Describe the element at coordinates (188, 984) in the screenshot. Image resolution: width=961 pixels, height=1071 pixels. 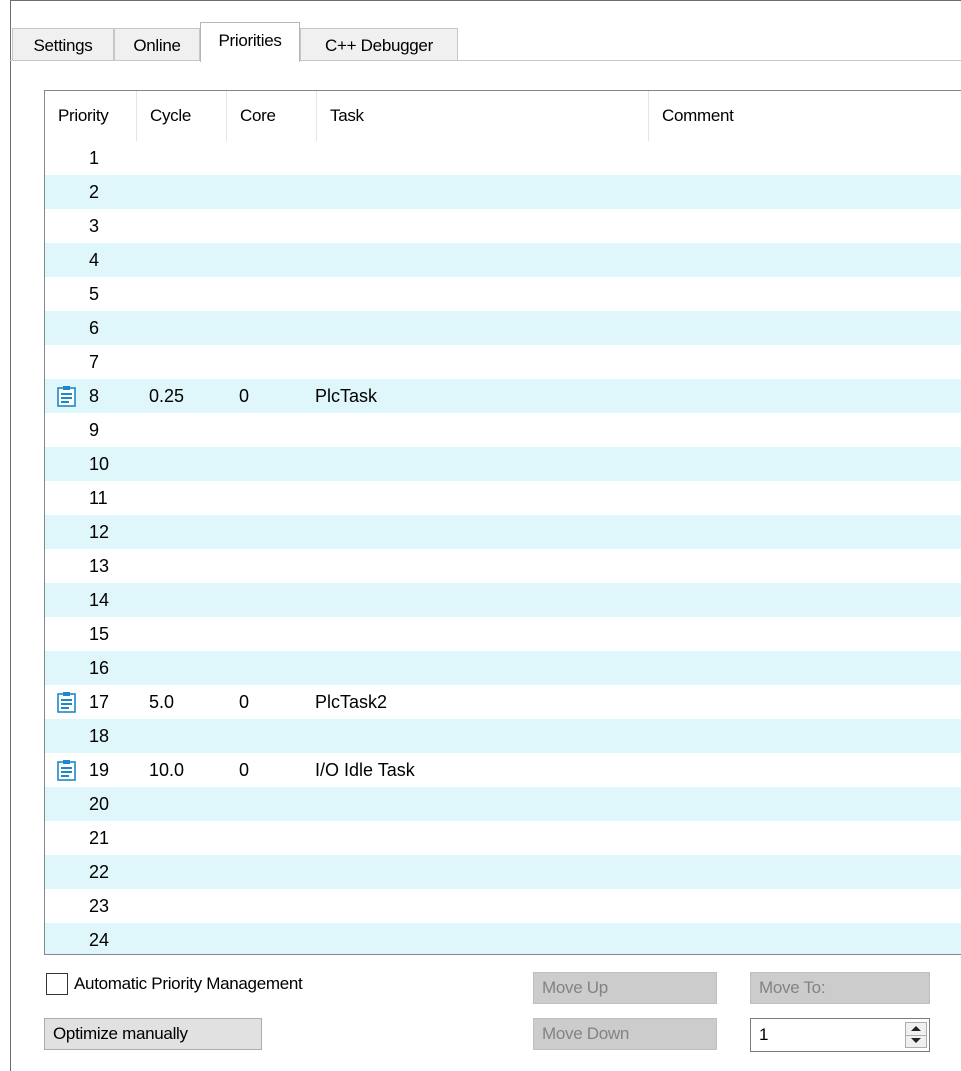
I see `auto-priority-label: Automatic Priority Management` at that location.